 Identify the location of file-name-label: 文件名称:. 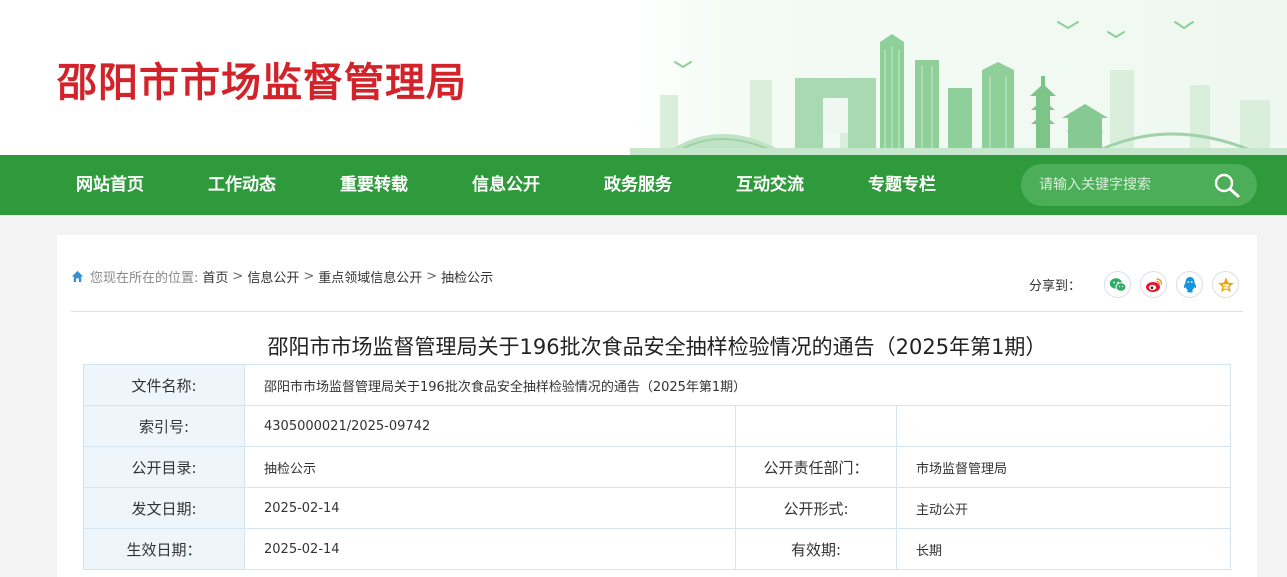
(164, 385).